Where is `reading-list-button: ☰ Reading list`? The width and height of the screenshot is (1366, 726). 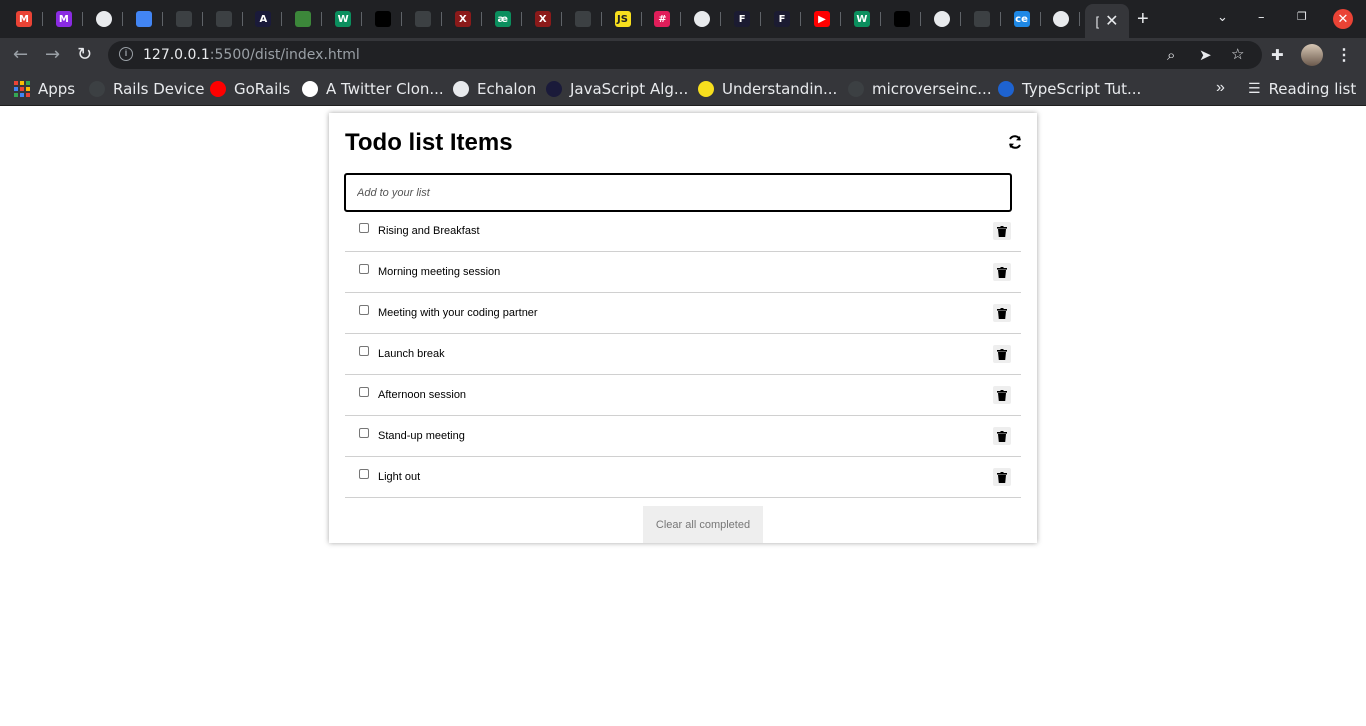 reading-list-button: ☰ Reading list is located at coordinates (1302, 89).